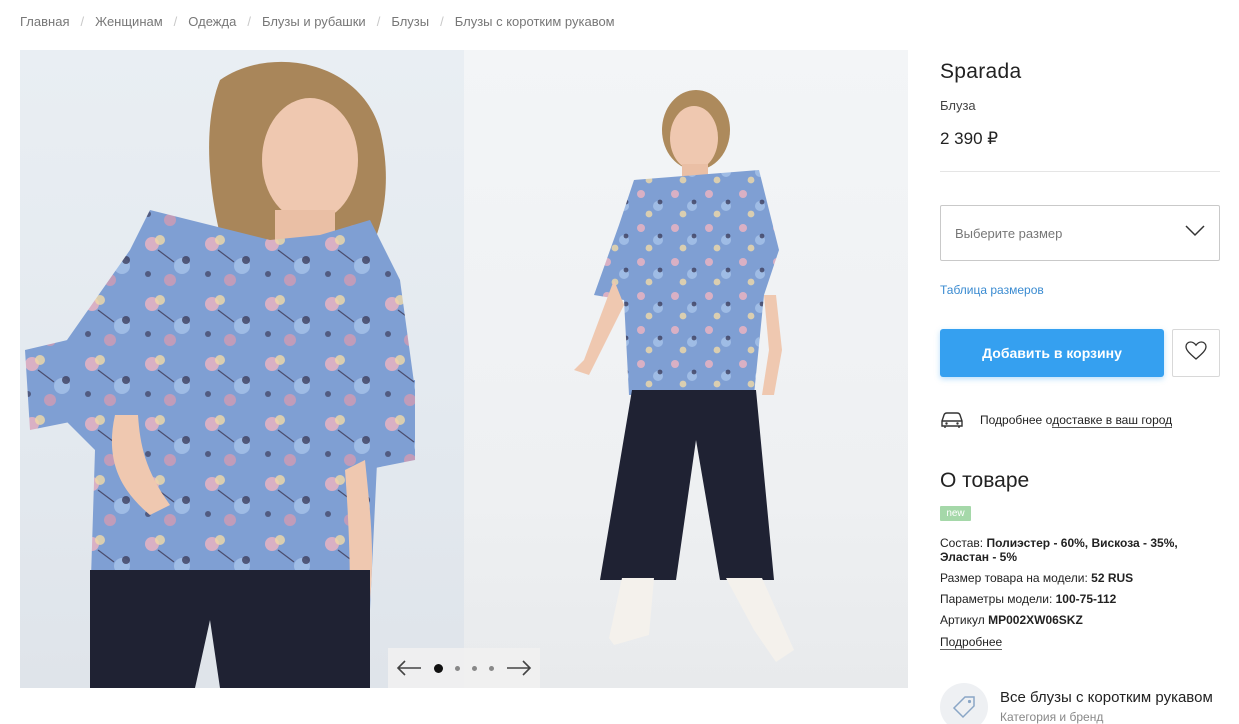  I want to click on spec-label: Артикул, so click(962, 619).